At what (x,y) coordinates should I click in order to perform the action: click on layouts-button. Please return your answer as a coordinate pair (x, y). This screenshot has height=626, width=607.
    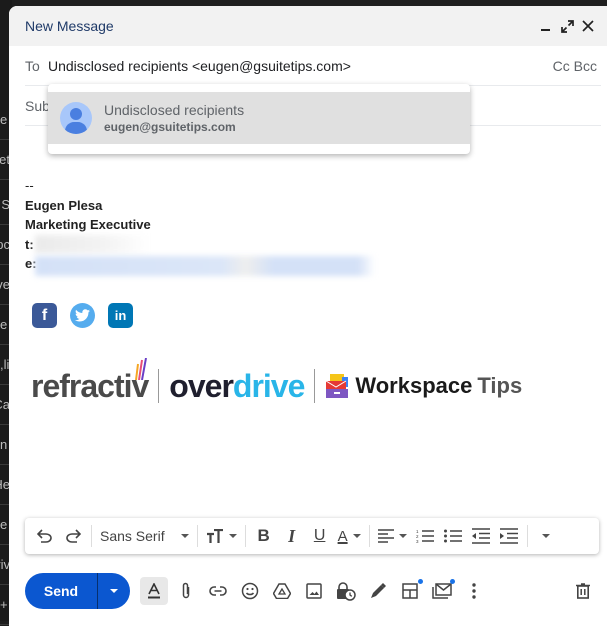
    Looking at the image, I should click on (410, 591).